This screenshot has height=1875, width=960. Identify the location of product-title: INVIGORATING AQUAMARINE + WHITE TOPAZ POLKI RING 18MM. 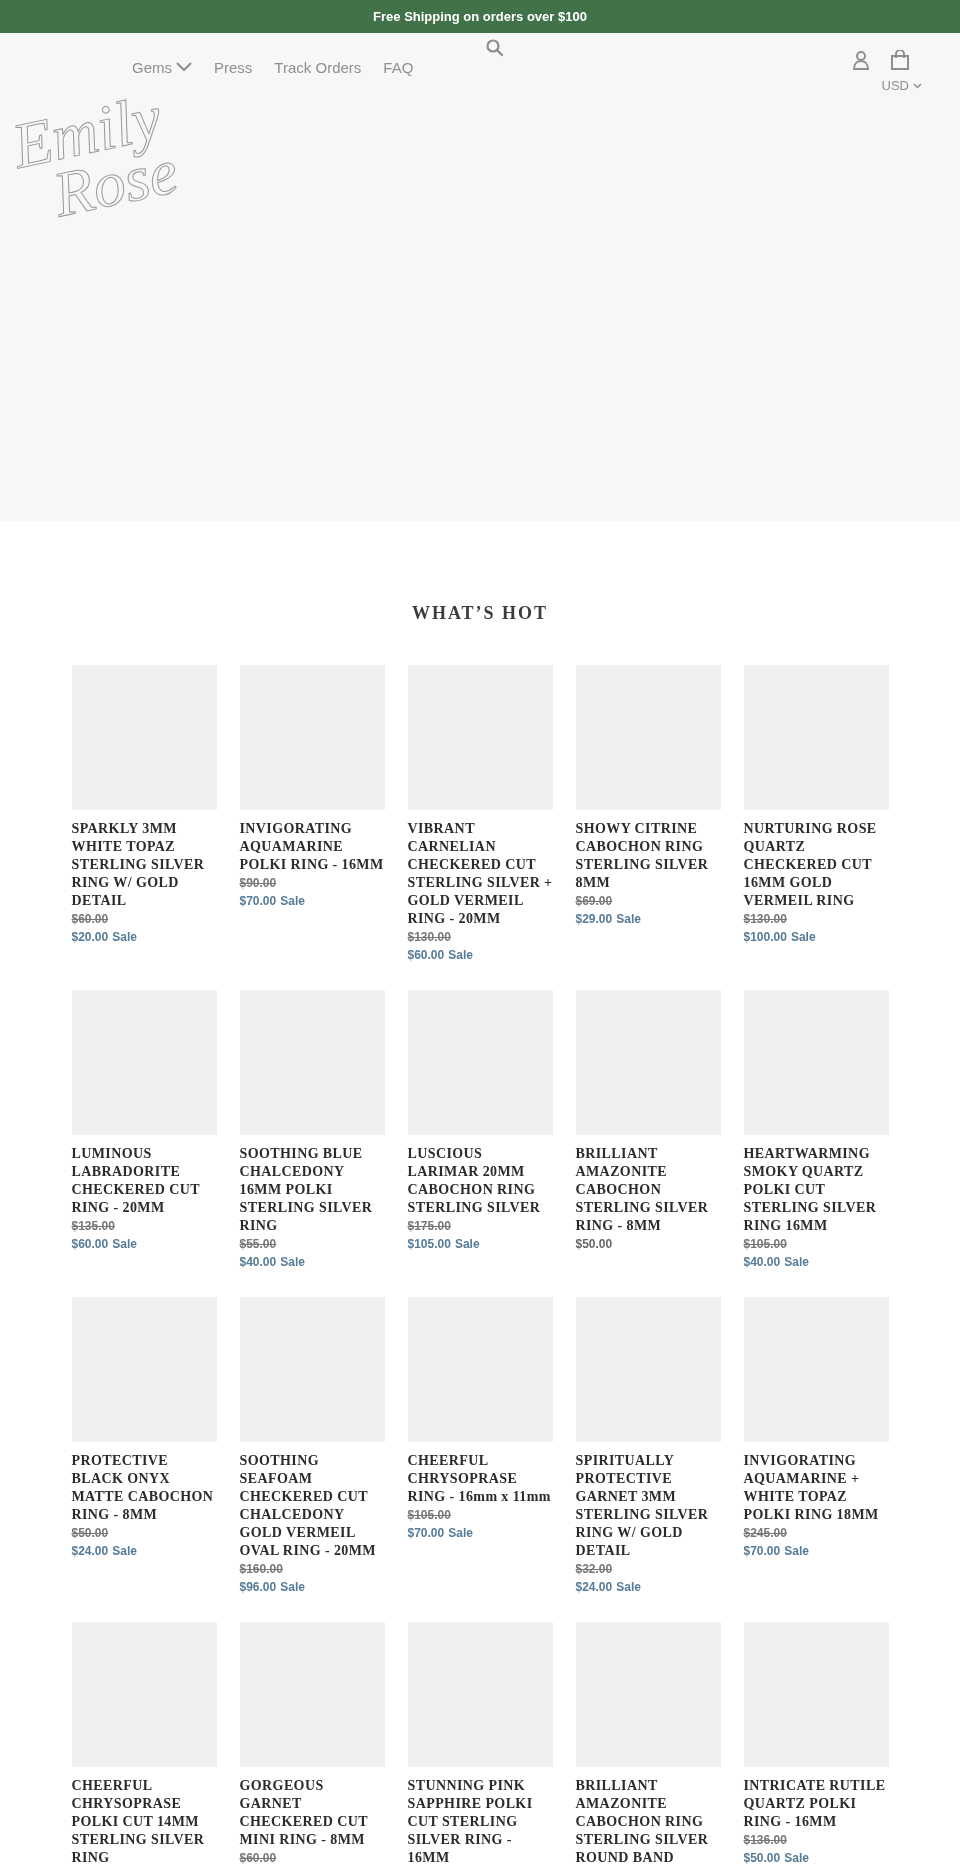
(816, 1488).